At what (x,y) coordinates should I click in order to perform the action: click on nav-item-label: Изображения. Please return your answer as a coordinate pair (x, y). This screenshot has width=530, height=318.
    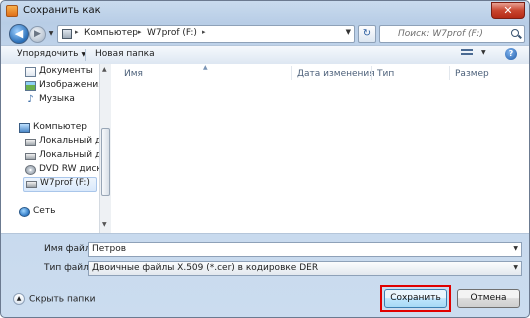
    Looking at the image, I should click on (69, 85).